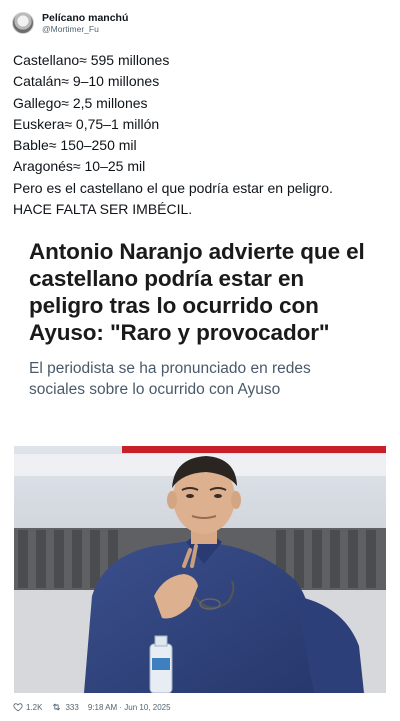 The image size is (400, 721). I want to click on author-handle: @Mortimer_Fu, so click(85, 29).